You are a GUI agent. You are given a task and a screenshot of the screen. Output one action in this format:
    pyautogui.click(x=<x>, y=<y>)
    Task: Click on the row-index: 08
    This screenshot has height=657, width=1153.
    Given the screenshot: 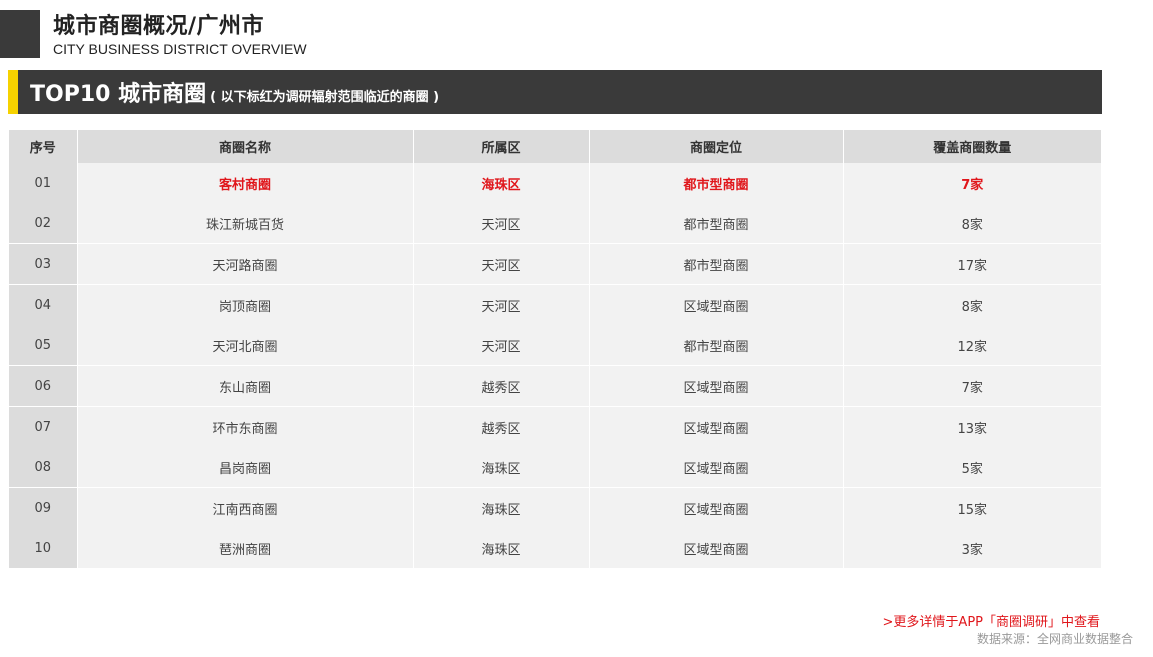 What is the action you would take?
    pyautogui.click(x=43, y=467)
    